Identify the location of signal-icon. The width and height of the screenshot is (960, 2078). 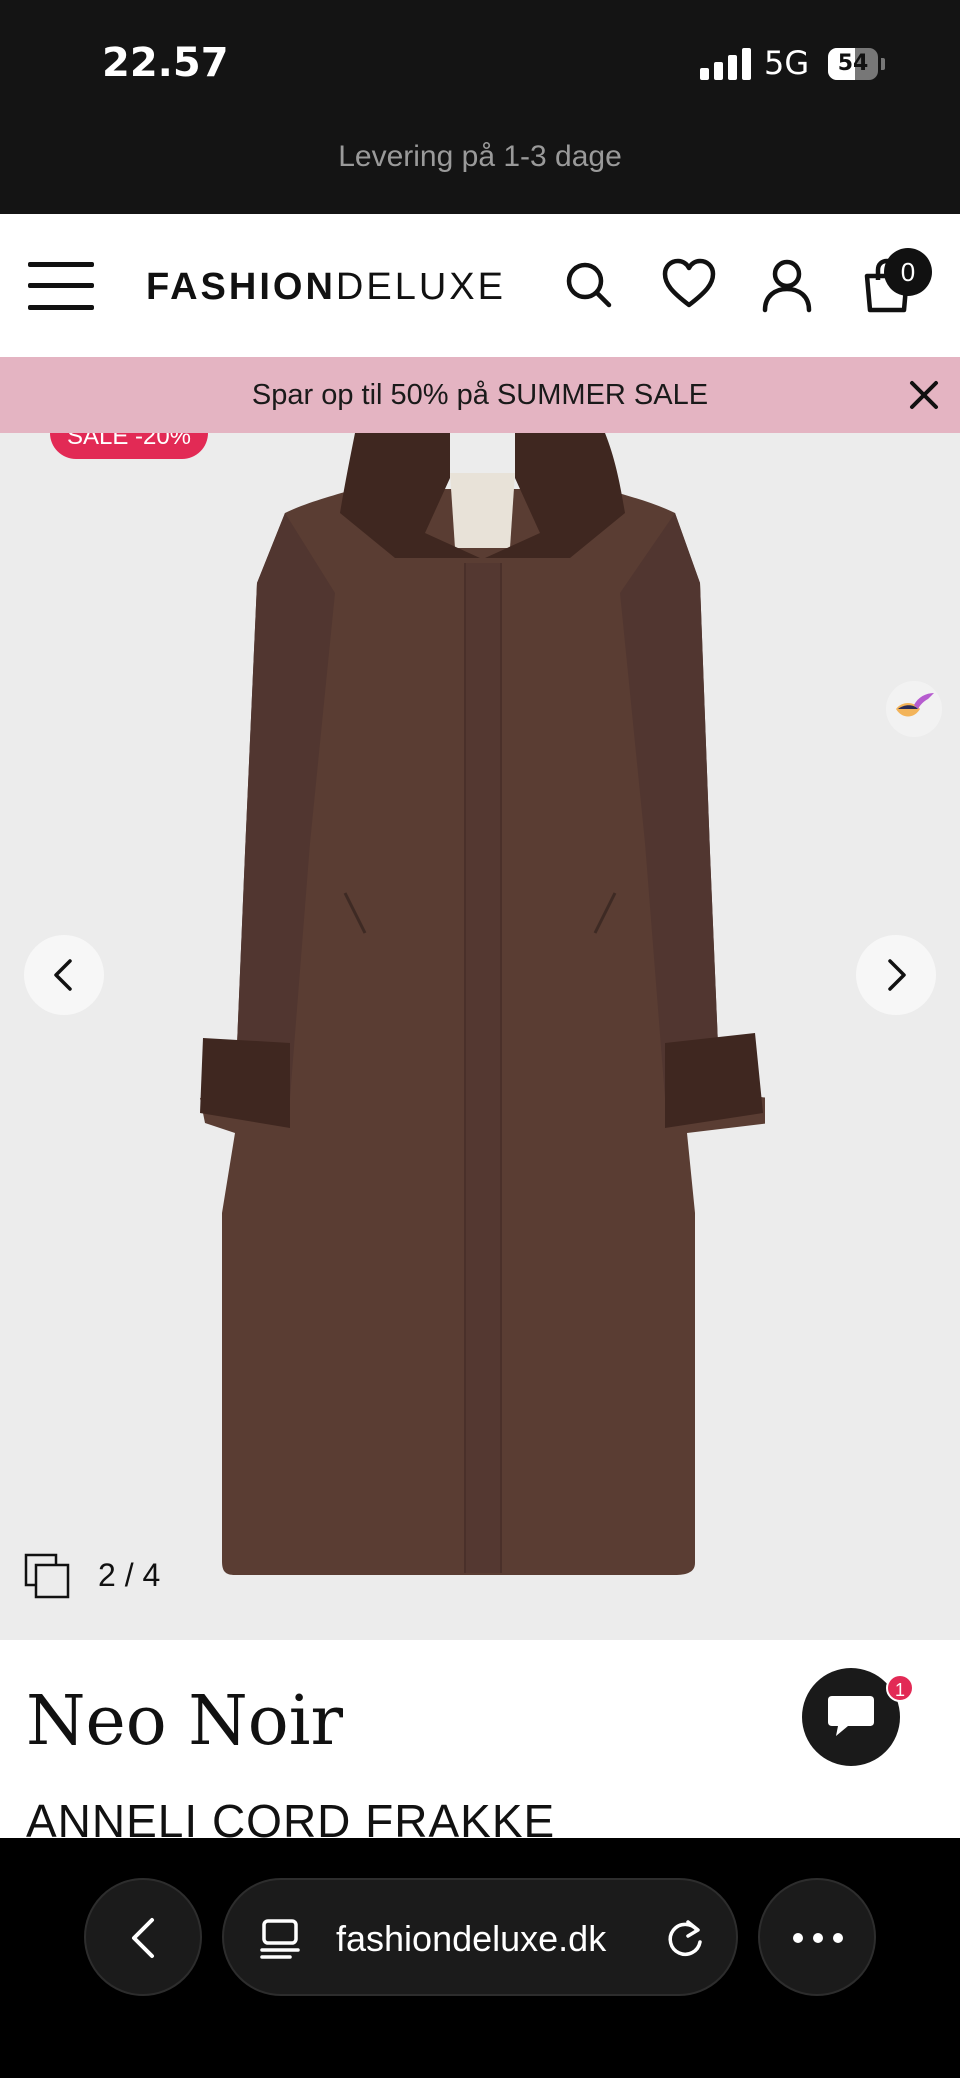
(726, 64).